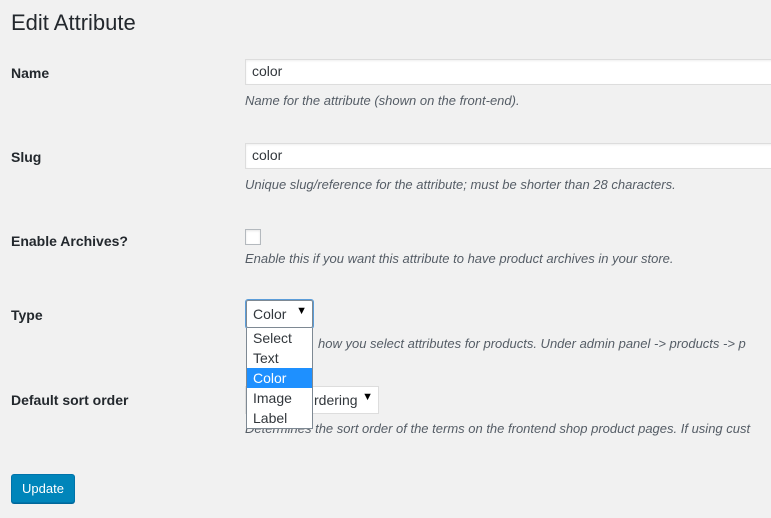 The width and height of the screenshot is (771, 518). Describe the element at coordinates (43, 488) in the screenshot. I see `update-button: Update` at that location.